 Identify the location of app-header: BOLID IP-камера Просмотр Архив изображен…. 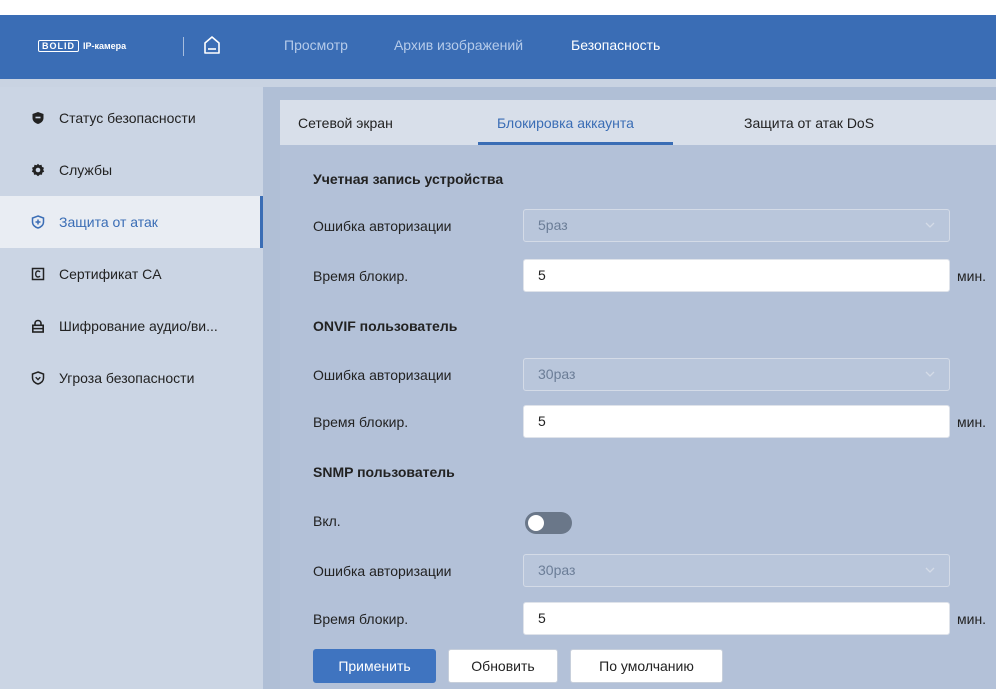
(498, 47).